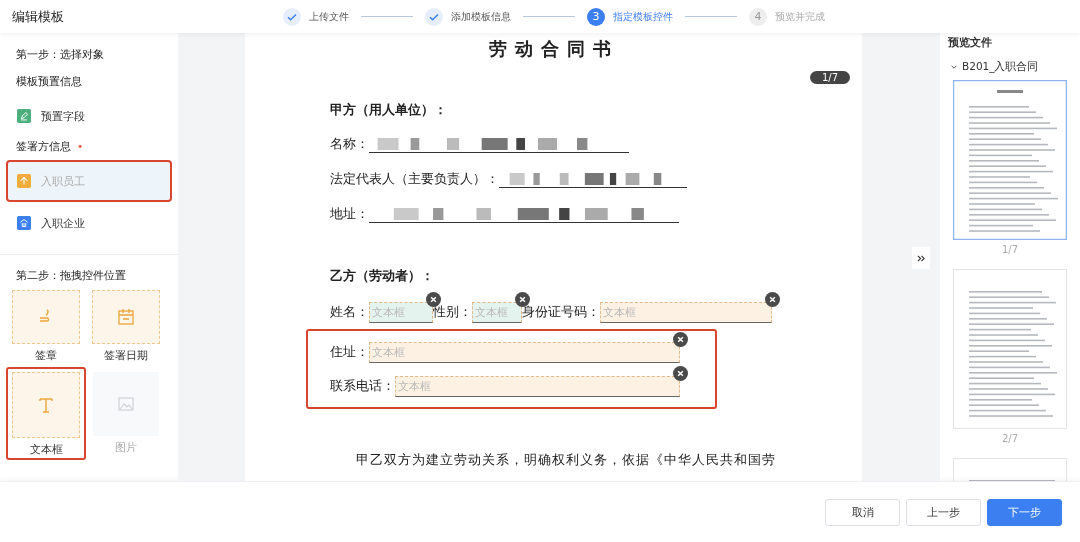  I want to click on section-title: 签署方信息, so click(43, 147).